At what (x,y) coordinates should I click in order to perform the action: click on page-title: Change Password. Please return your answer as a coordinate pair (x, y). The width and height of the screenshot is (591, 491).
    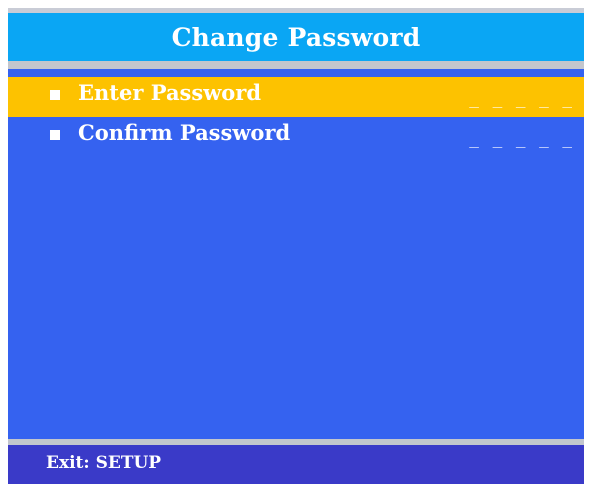
    Looking at the image, I should click on (296, 37).